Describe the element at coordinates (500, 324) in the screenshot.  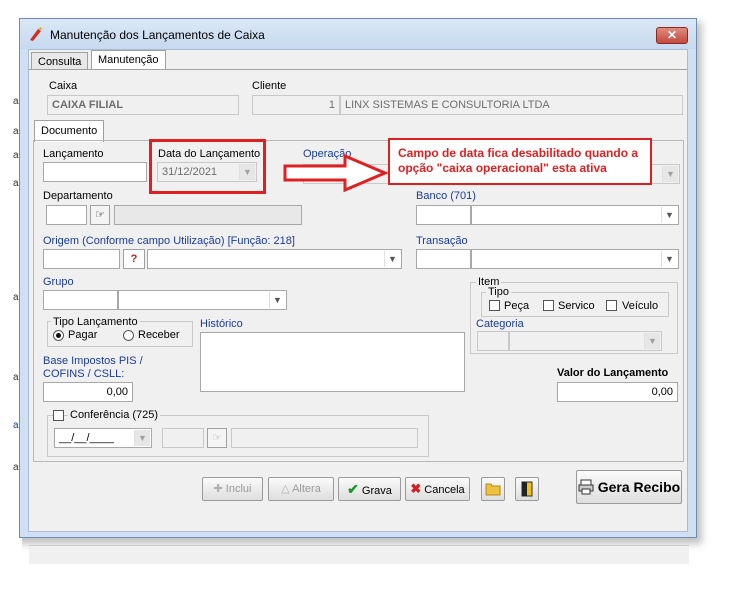
I see `categoria-label: Categoria` at that location.